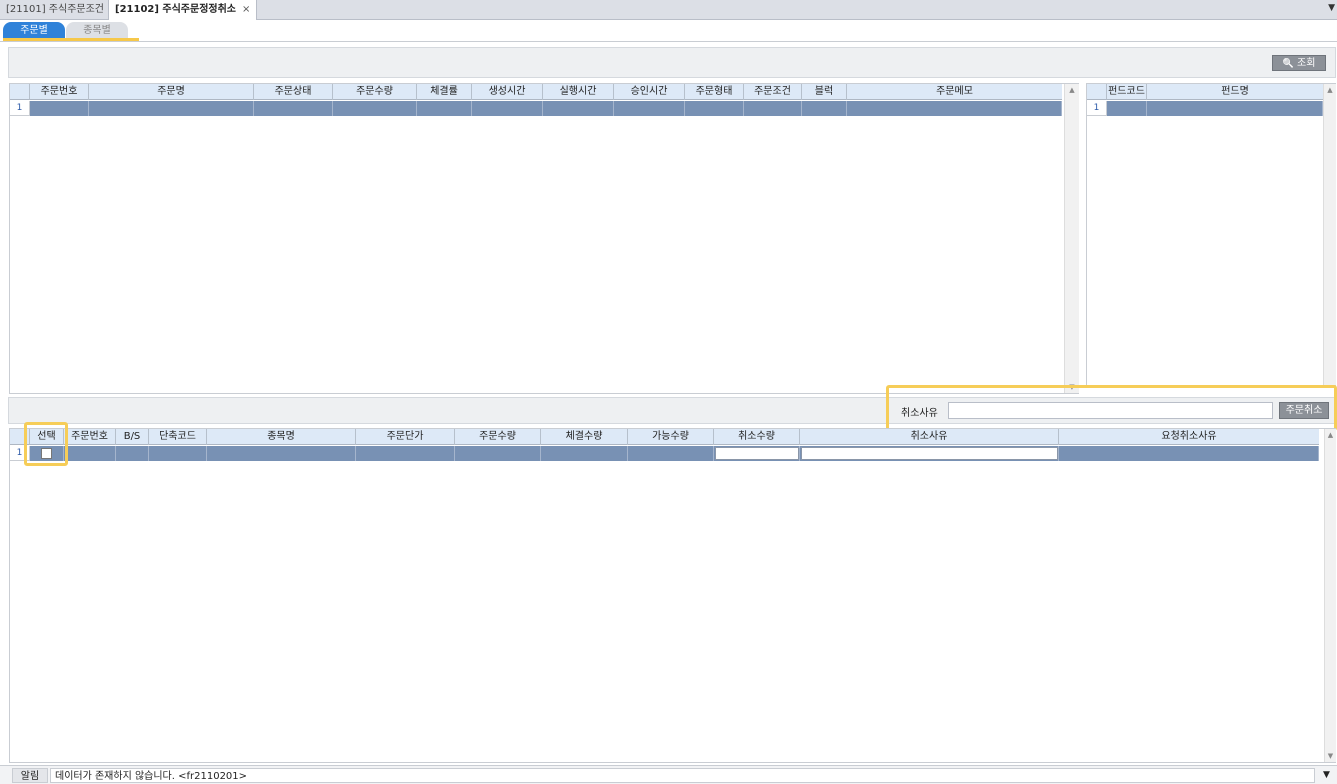  I want to click on cancel-qty-input, so click(757, 453).